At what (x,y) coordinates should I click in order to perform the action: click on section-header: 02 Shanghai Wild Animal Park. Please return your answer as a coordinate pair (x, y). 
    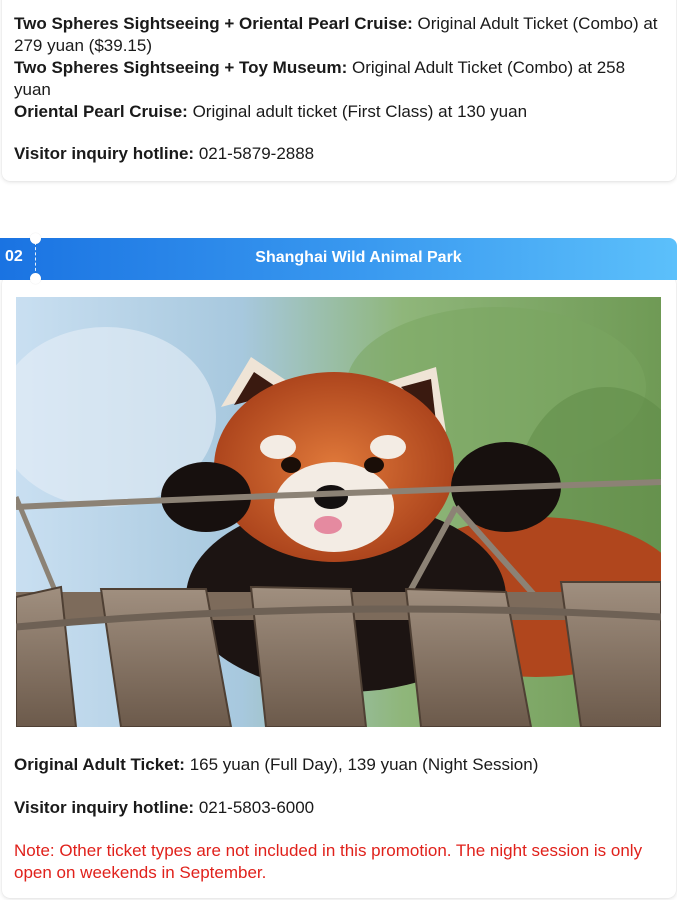
    Looking at the image, I should click on (338, 258).